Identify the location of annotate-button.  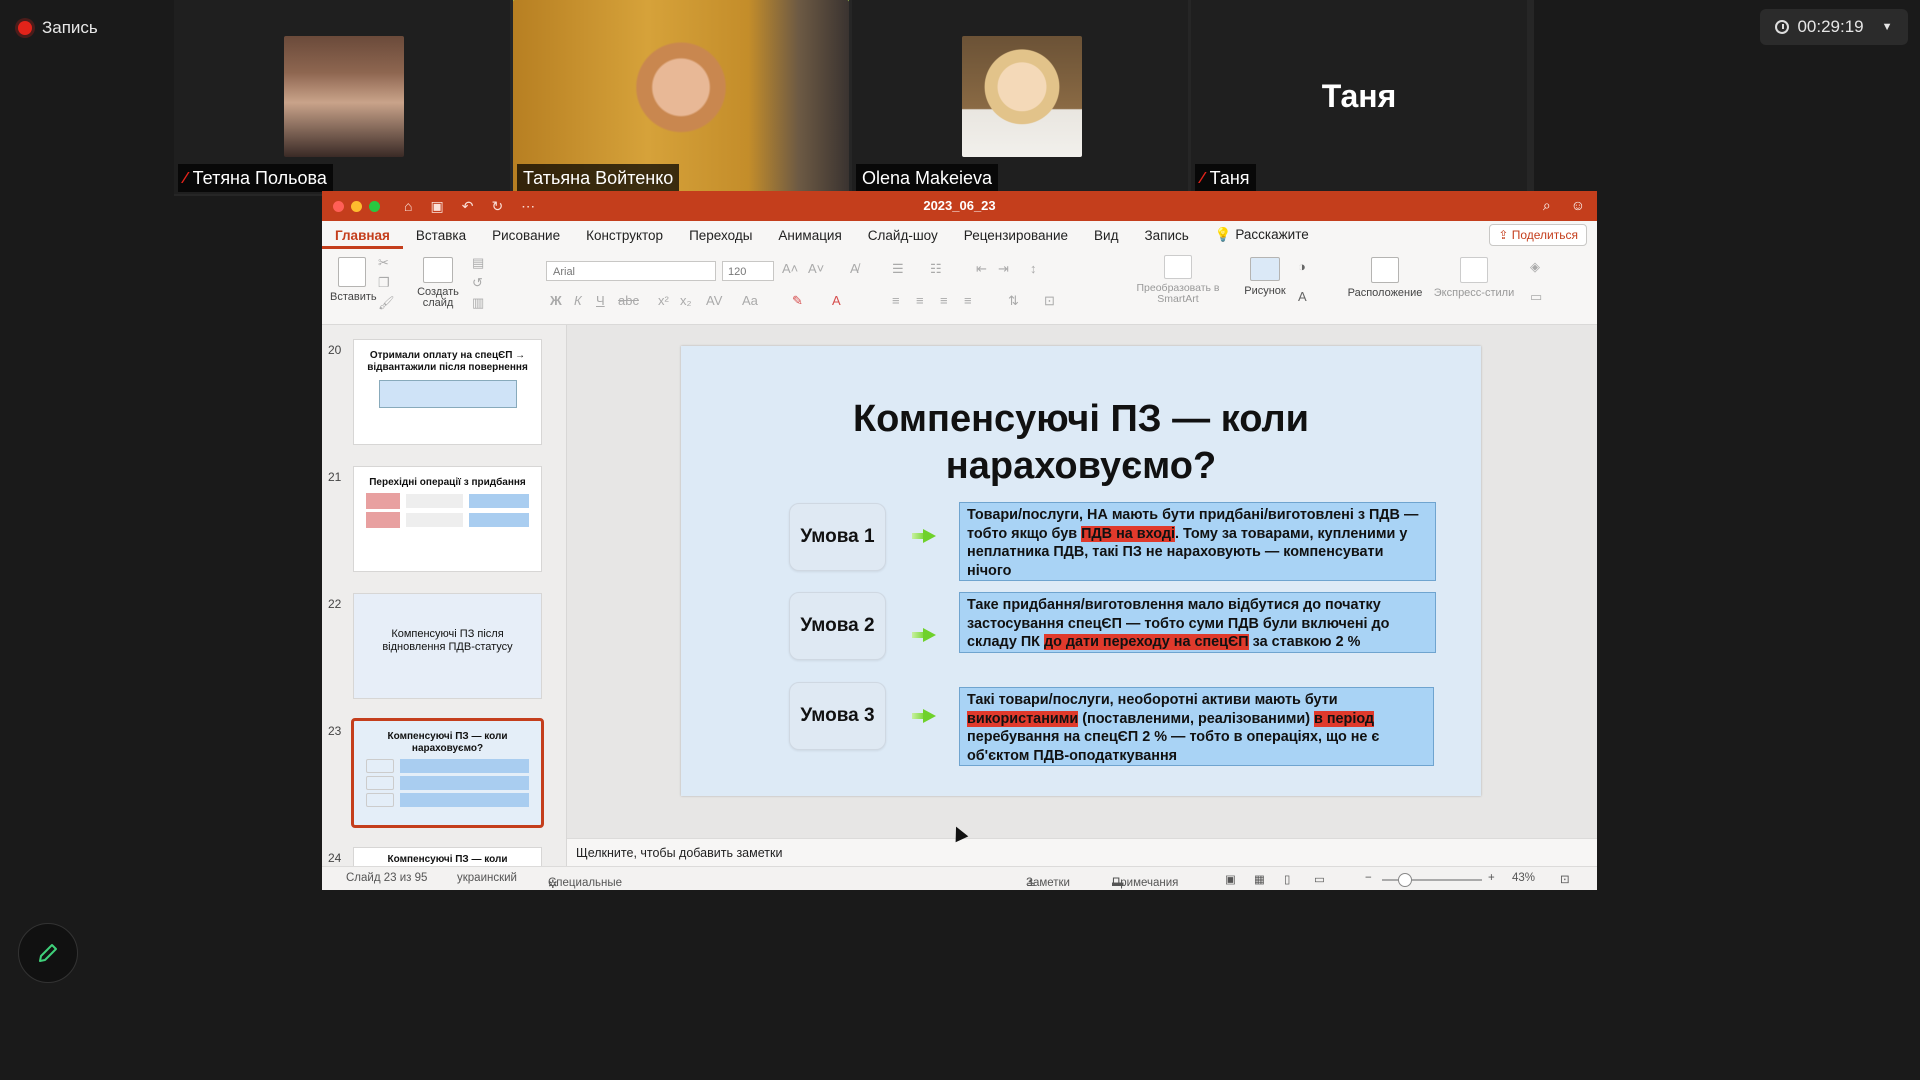
(48, 953).